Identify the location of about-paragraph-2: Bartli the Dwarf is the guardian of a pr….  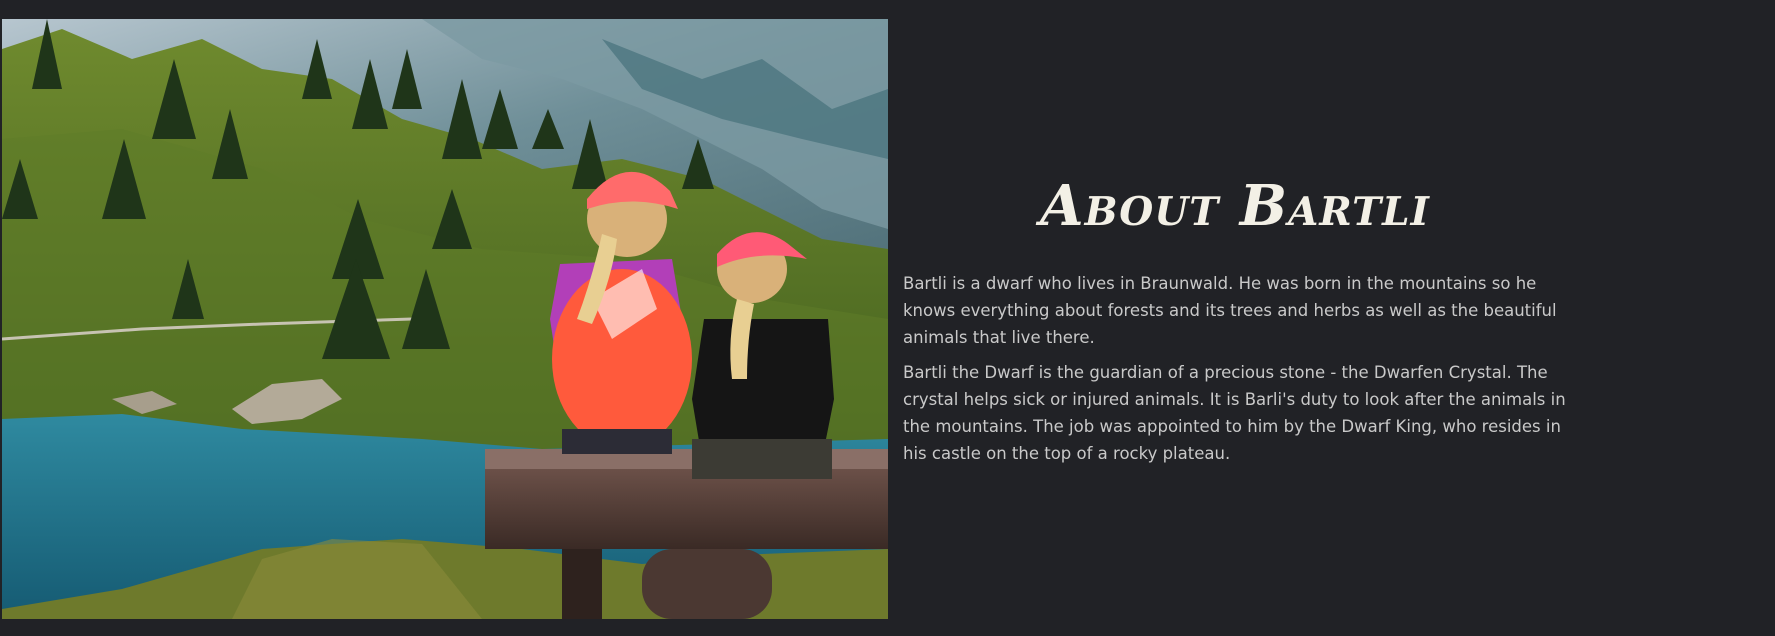
(1234, 413).